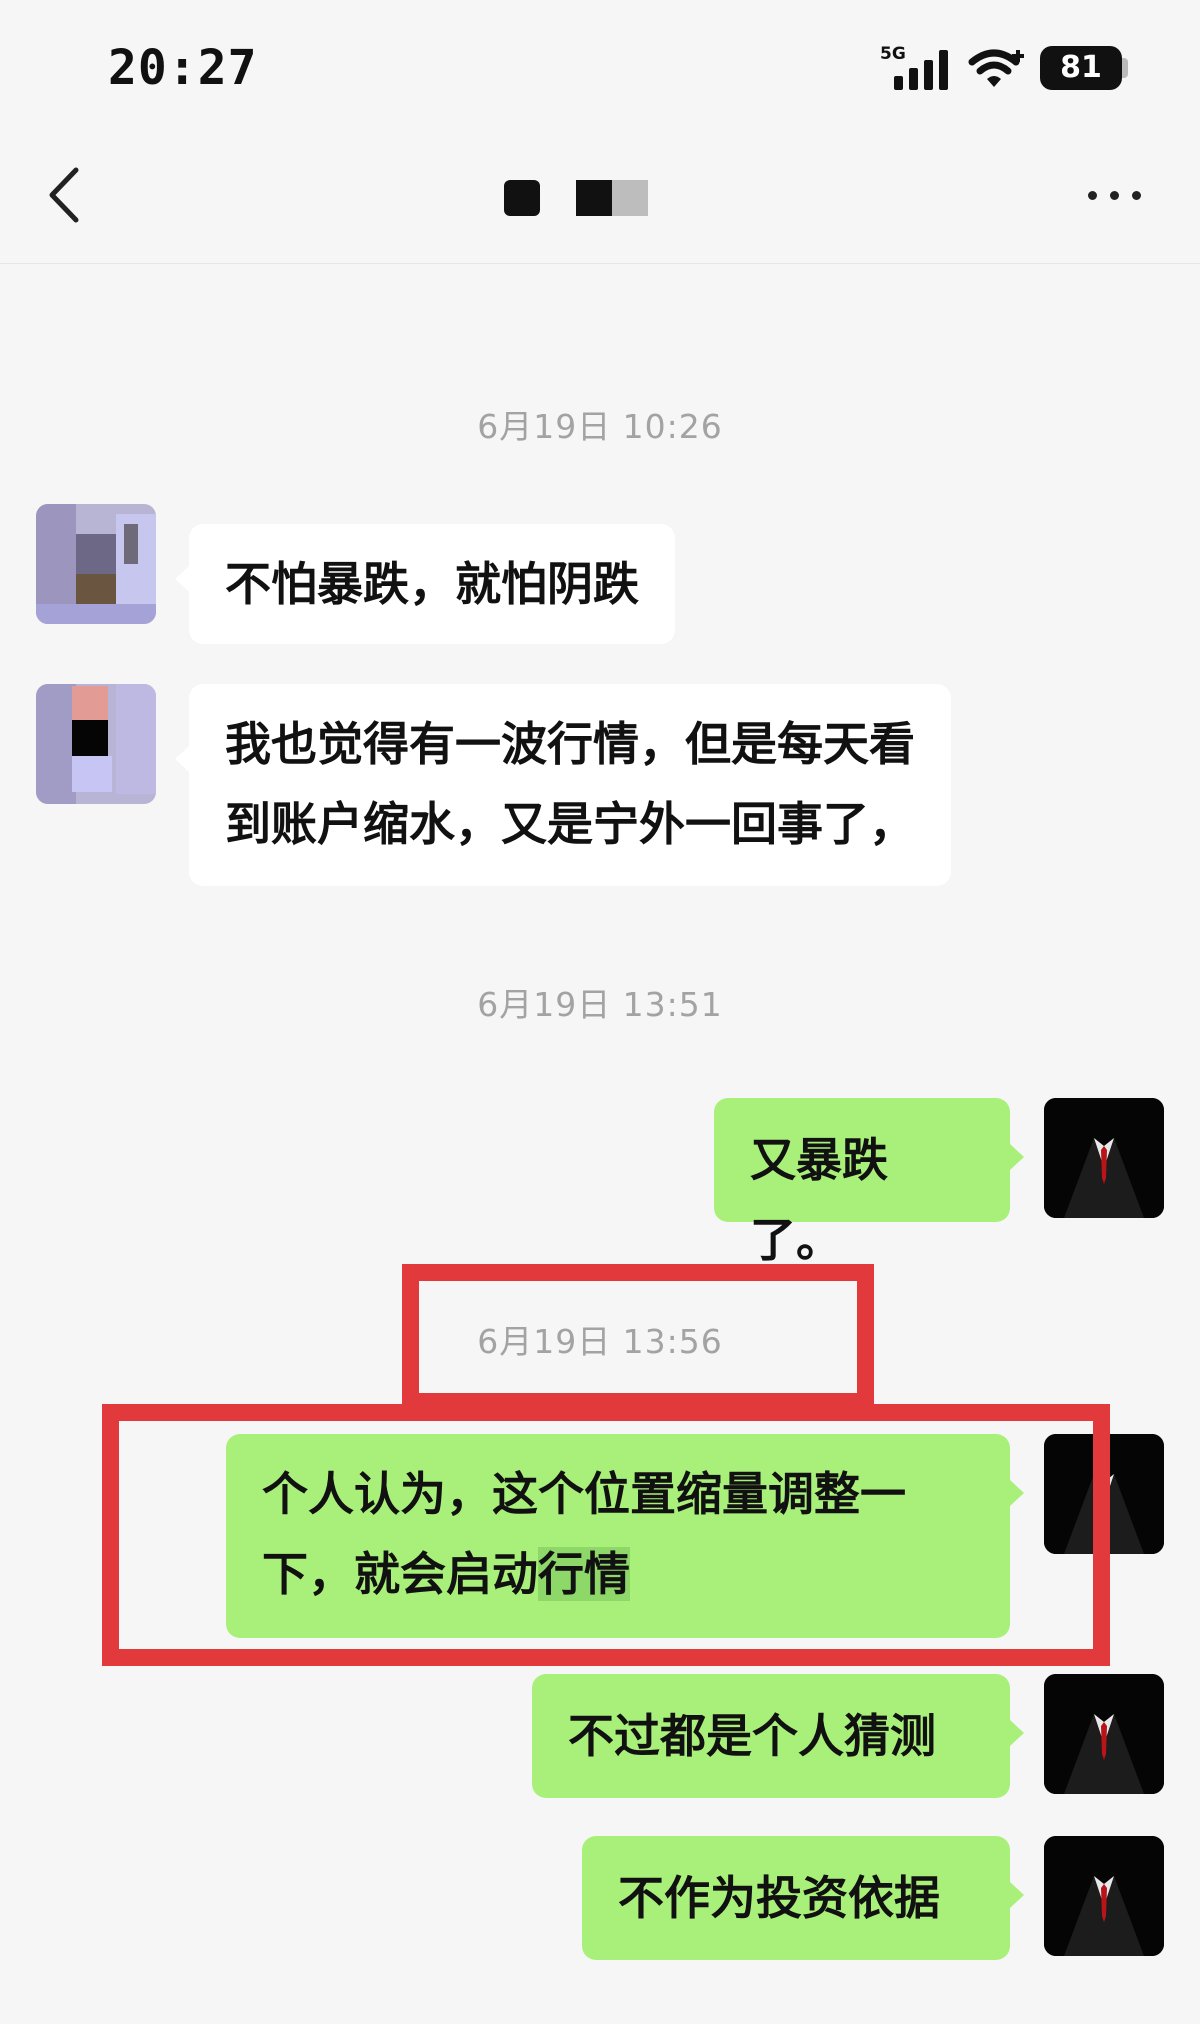 This screenshot has height=2024, width=1200. Describe the element at coordinates (600, 426) in the screenshot. I see `timestamp: 6月19日 10:26` at that location.